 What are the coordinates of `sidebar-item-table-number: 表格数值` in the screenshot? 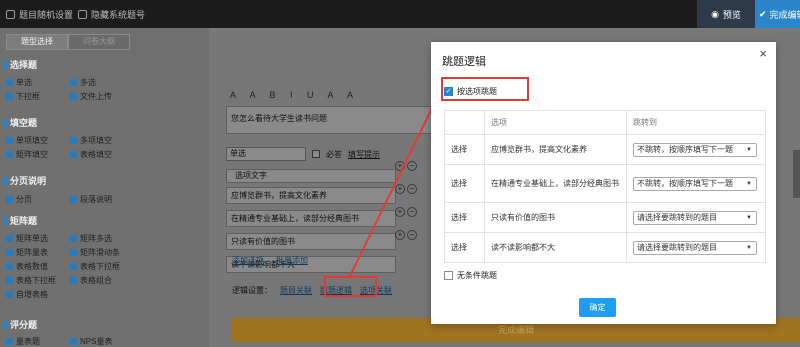 It's located at (27, 266).